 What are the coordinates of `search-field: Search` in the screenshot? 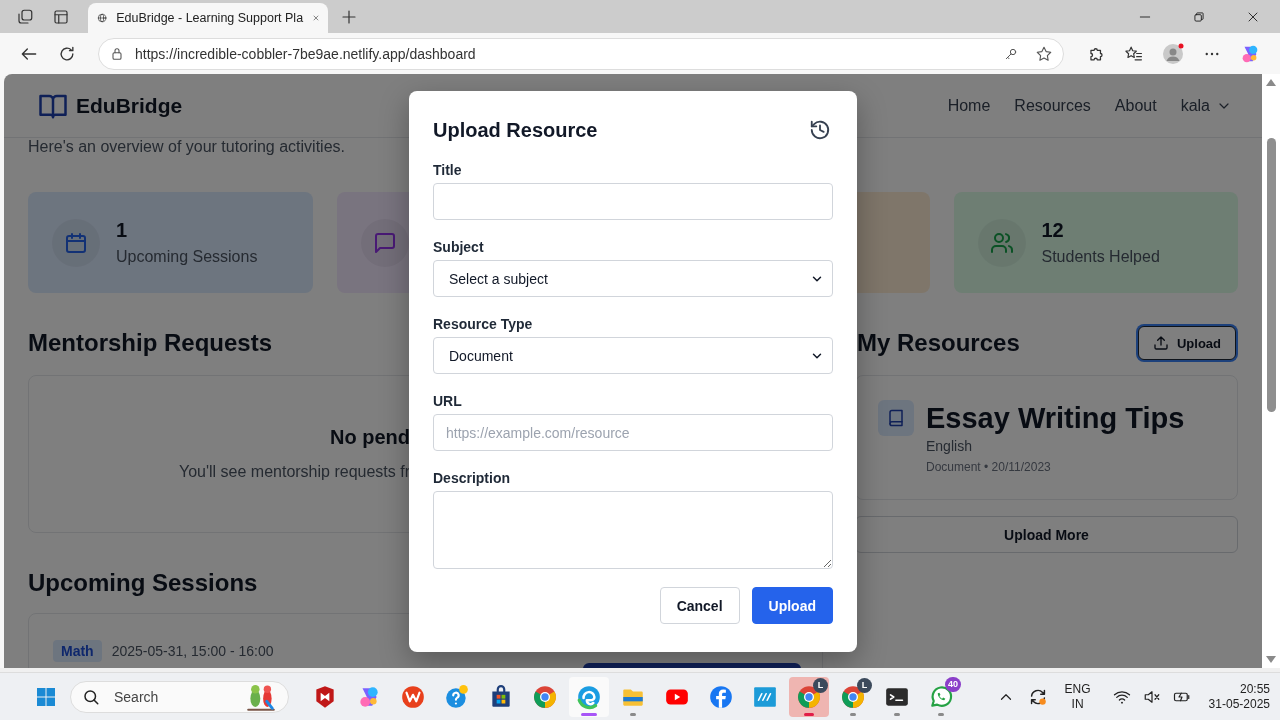 It's located at (179, 696).